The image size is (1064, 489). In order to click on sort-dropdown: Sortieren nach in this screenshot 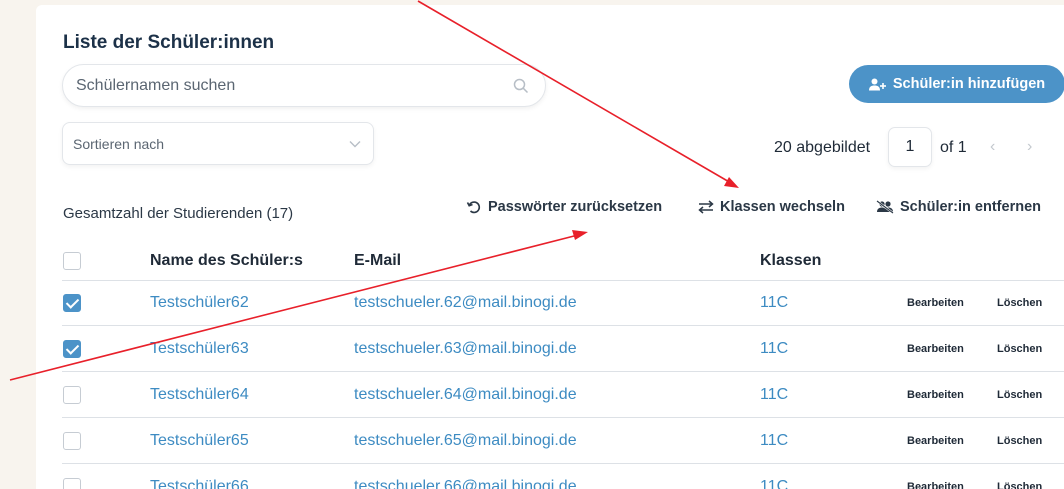, I will do `click(218, 143)`.